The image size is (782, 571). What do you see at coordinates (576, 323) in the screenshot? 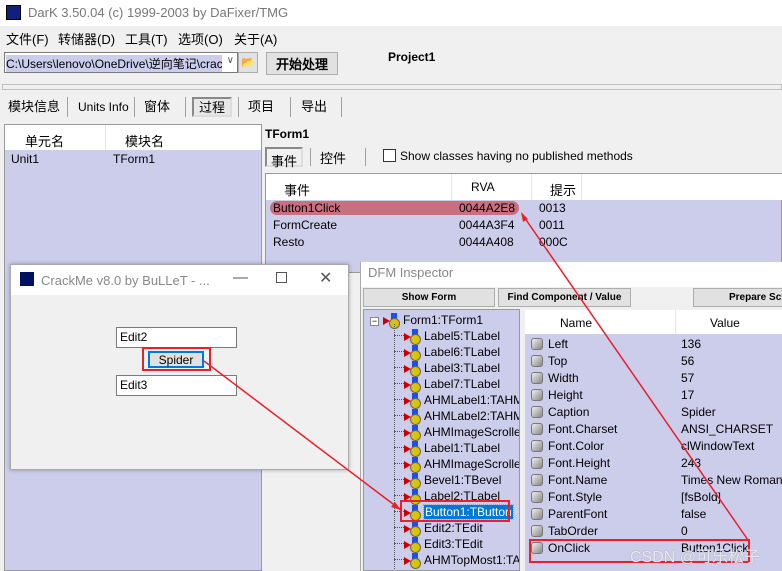
I see `col-name: Name` at bounding box center [576, 323].